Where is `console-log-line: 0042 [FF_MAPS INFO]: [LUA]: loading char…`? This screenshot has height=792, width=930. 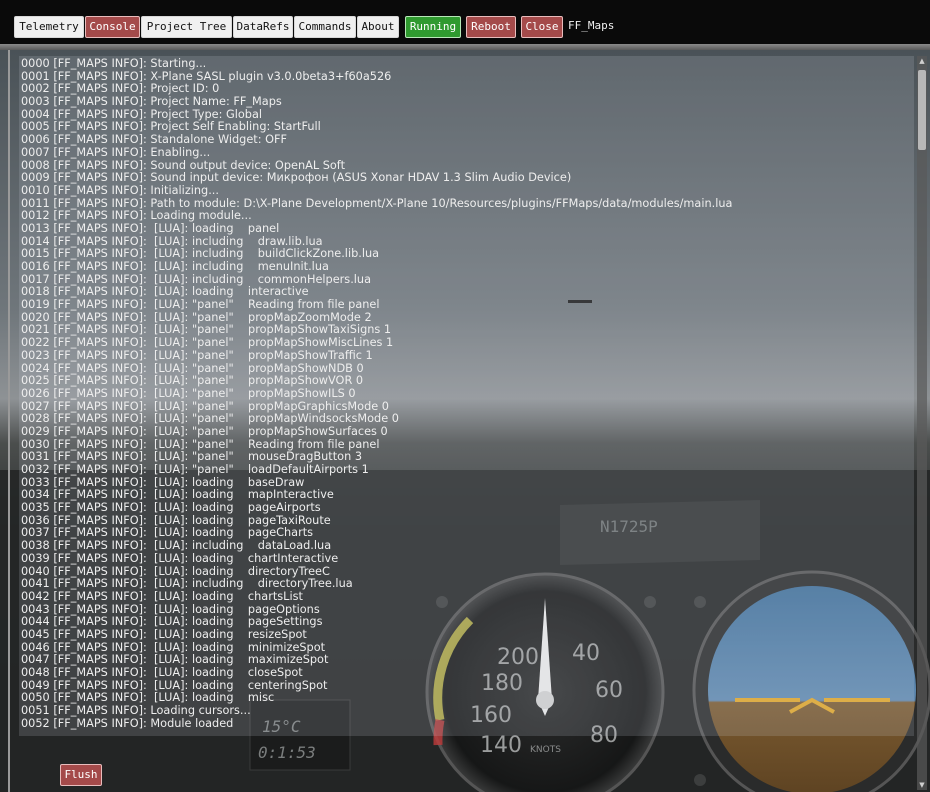 console-log-line: 0042 [FF_MAPS INFO]: [LUA]: loading char… is located at coordinates (162, 596).